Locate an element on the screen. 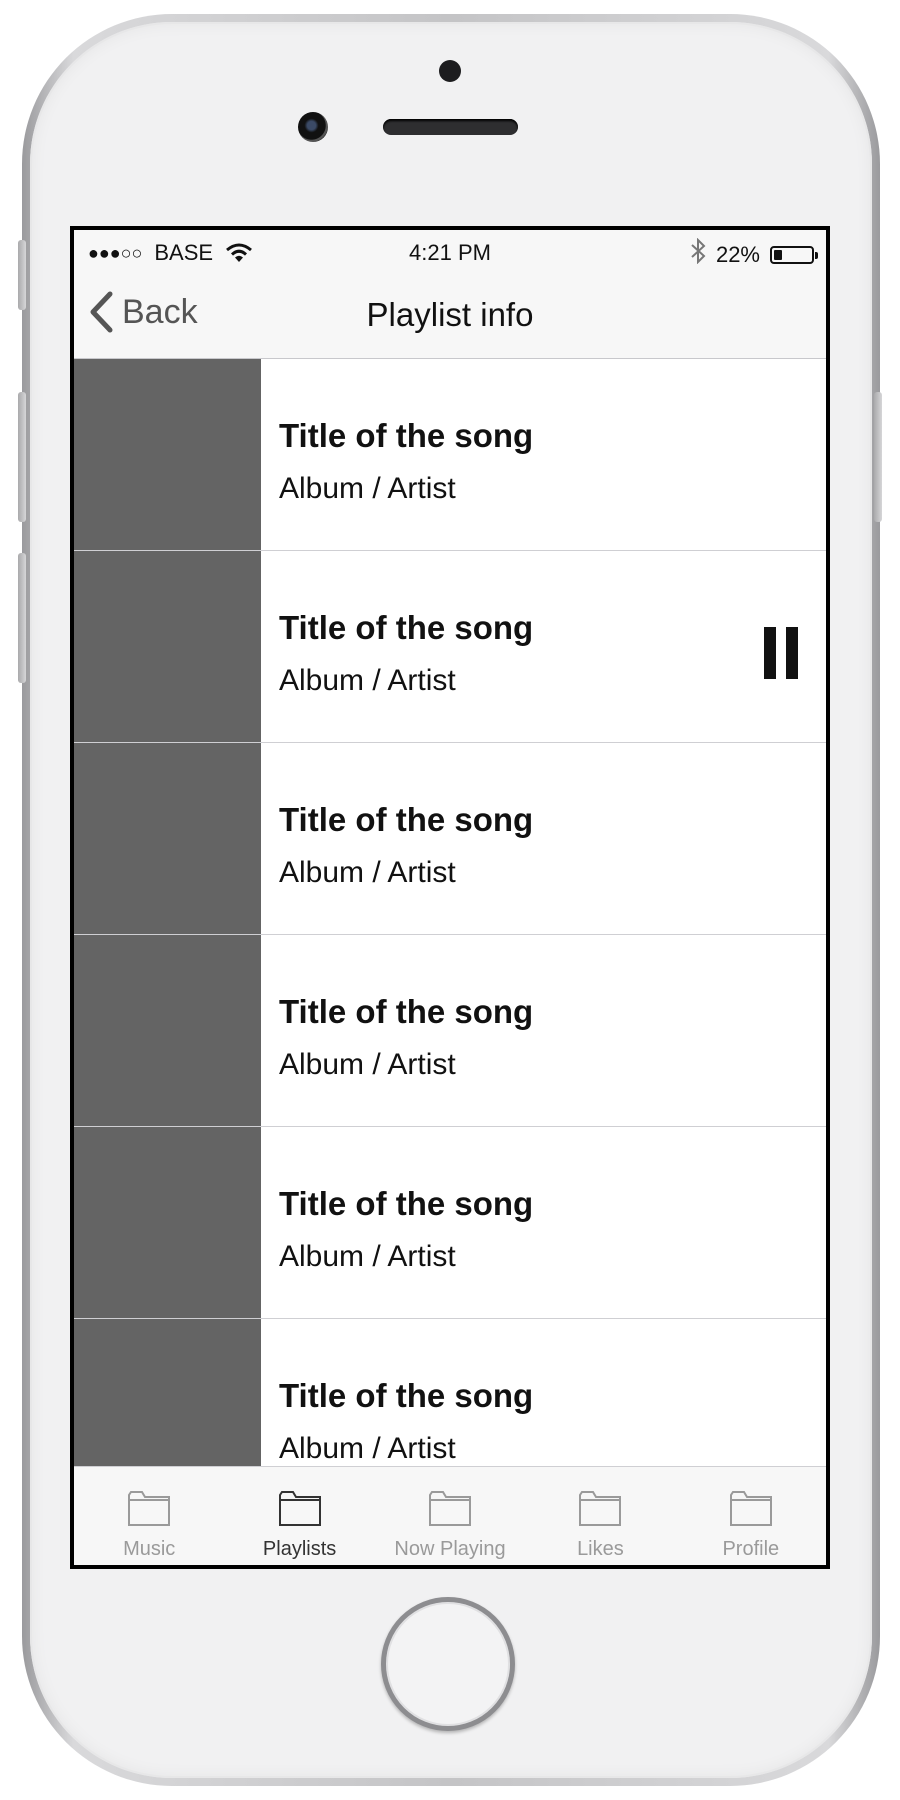 Image resolution: width=900 pixels, height=1800 pixels. tab-label: Profile is located at coordinates (751, 1549).